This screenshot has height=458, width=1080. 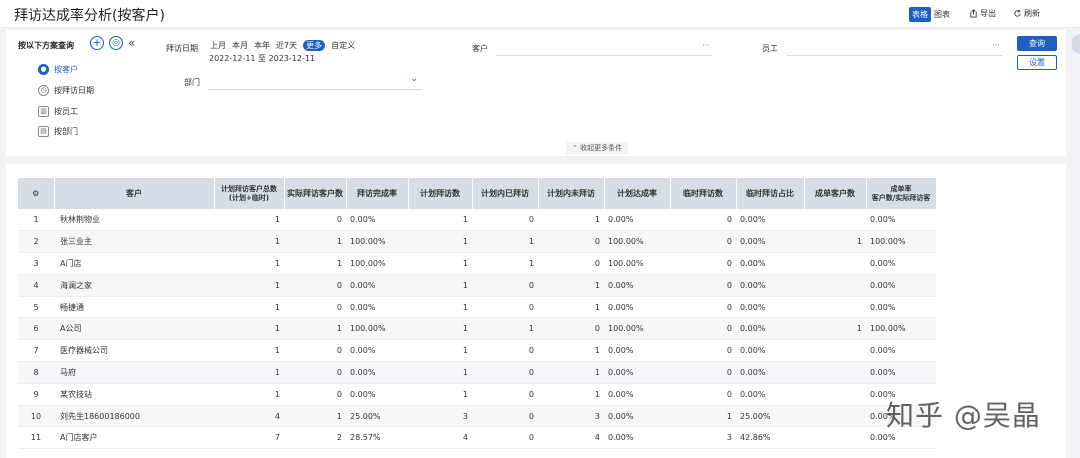 What do you see at coordinates (894, 48) in the screenshot?
I see `employee-field: ···` at bounding box center [894, 48].